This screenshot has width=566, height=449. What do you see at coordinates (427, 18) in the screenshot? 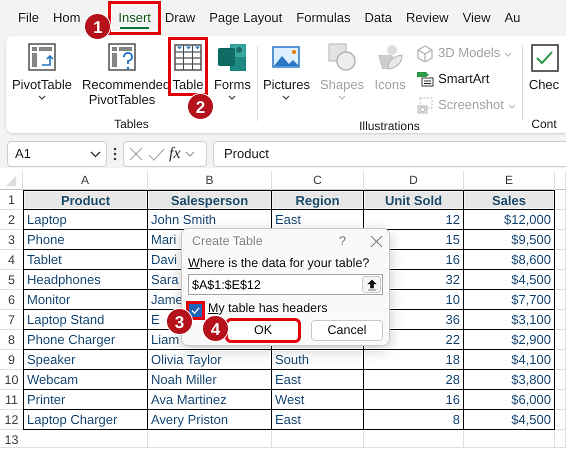
I see `ribbon-tab: Review` at bounding box center [427, 18].